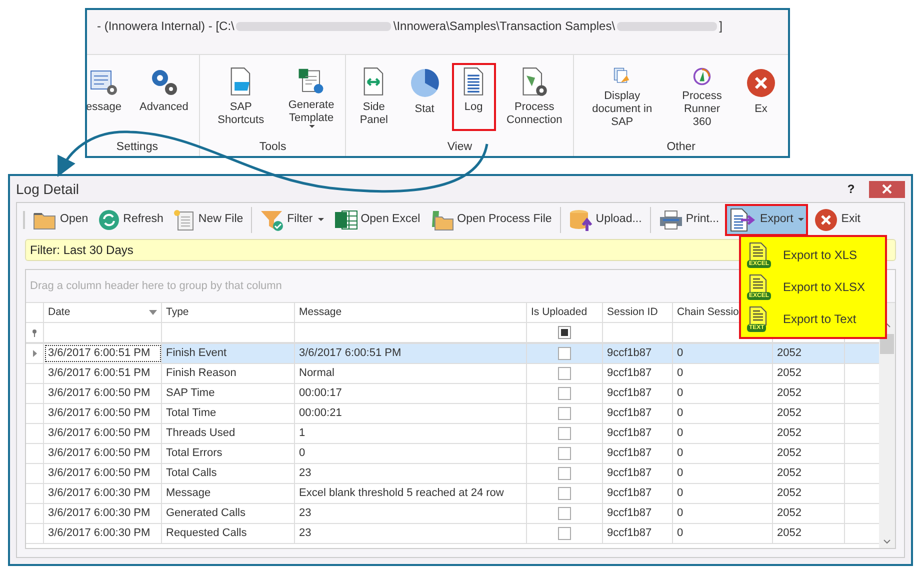 The height and width of the screenshot is (572, 921). I want to click on close-button, so click(887, 189).